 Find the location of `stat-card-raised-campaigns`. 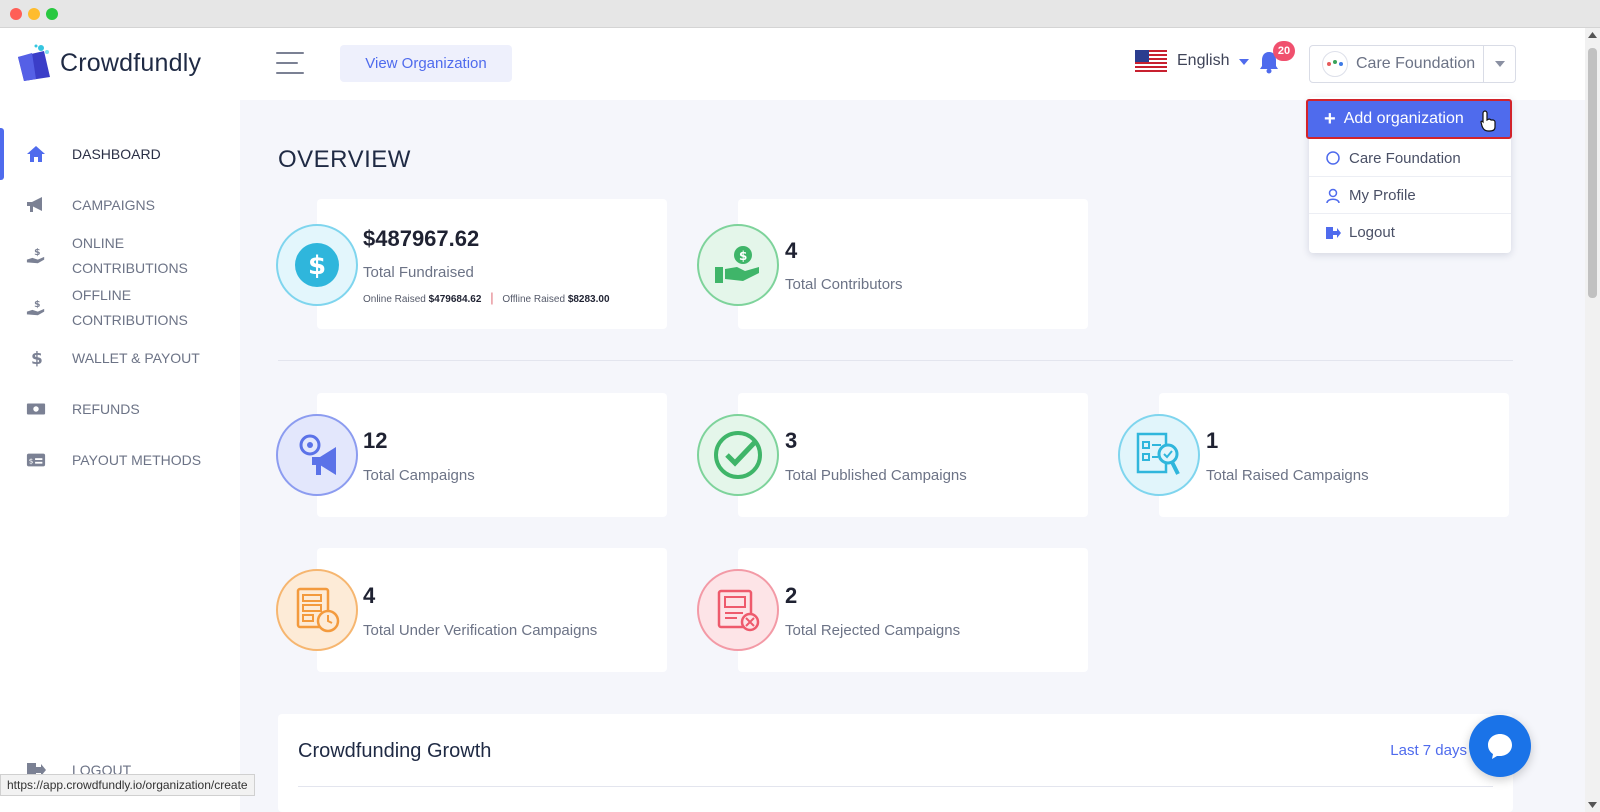

stat-card-raised-campaigns is located at coordinates (1334, 455).